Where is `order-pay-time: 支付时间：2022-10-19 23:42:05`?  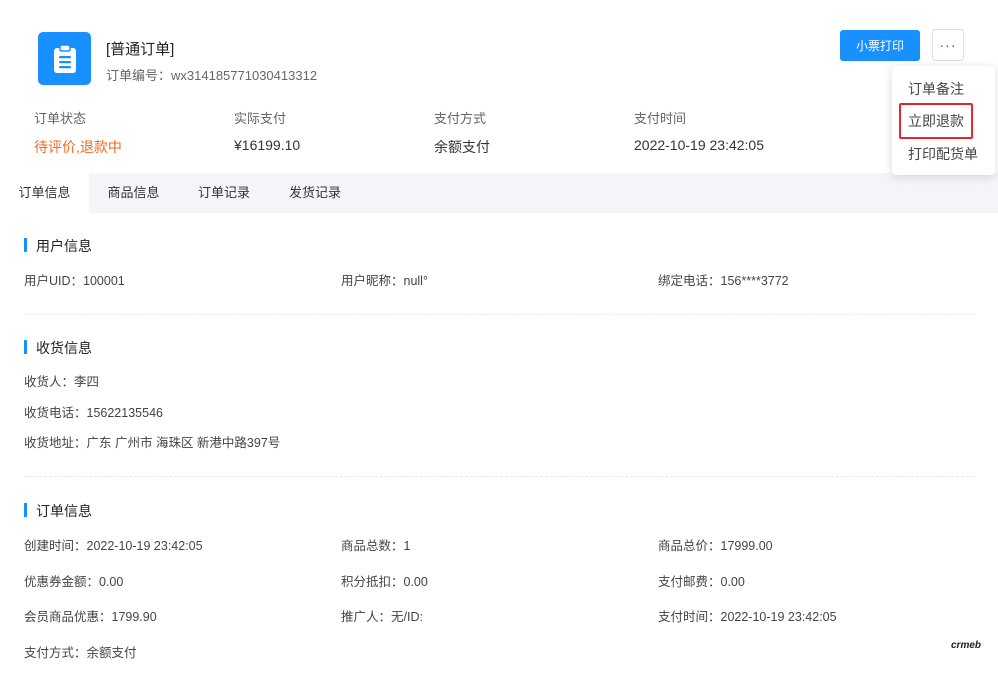 order-pay-time: 支付时间：2022-10-19 23:42:05 is located at coordinates (747, 617).